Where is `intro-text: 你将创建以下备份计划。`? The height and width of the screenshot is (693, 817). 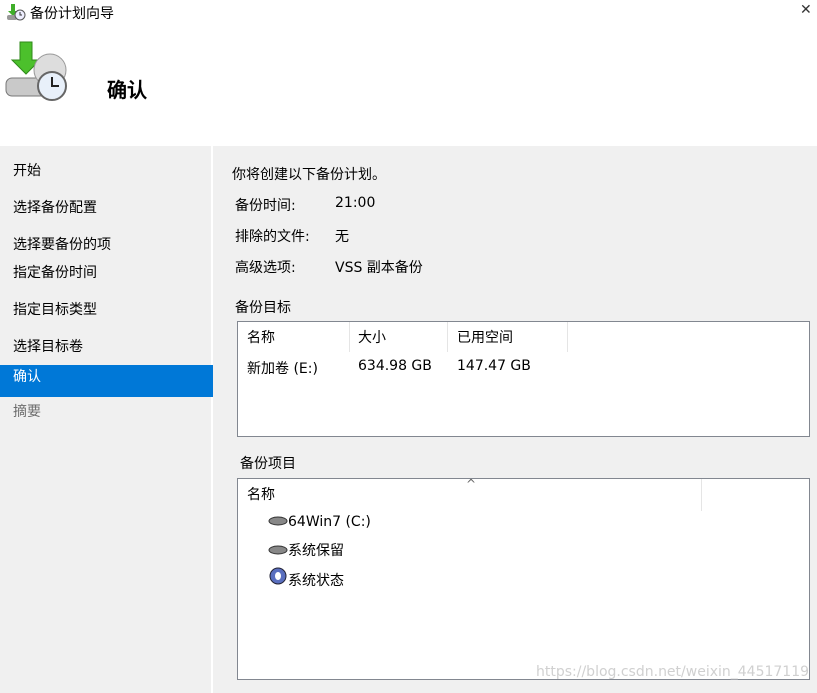
intro-text: 你将创建以下备份计划。 is located at coordinates (309, 175).